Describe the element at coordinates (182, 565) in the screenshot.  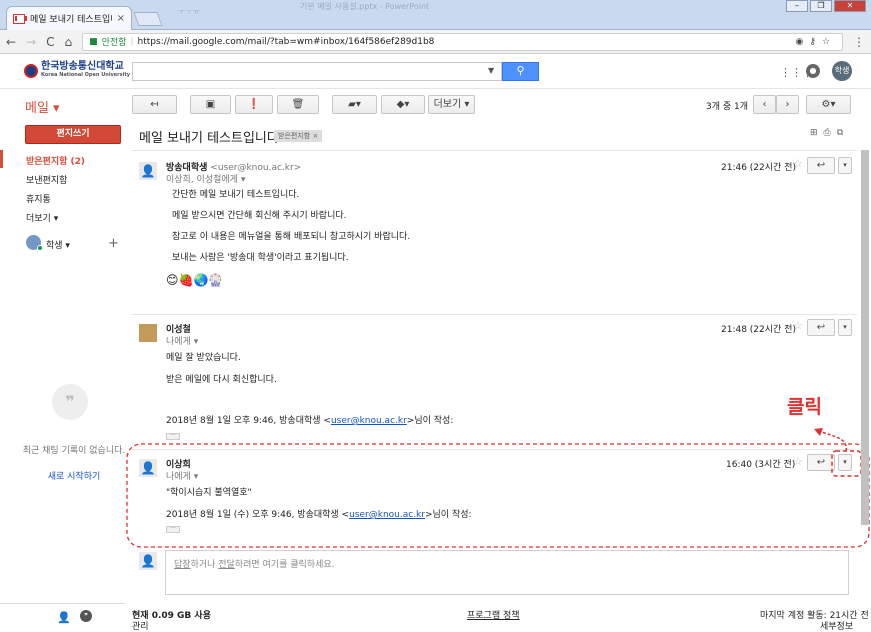
I see `reply-link: 답장` at that location.